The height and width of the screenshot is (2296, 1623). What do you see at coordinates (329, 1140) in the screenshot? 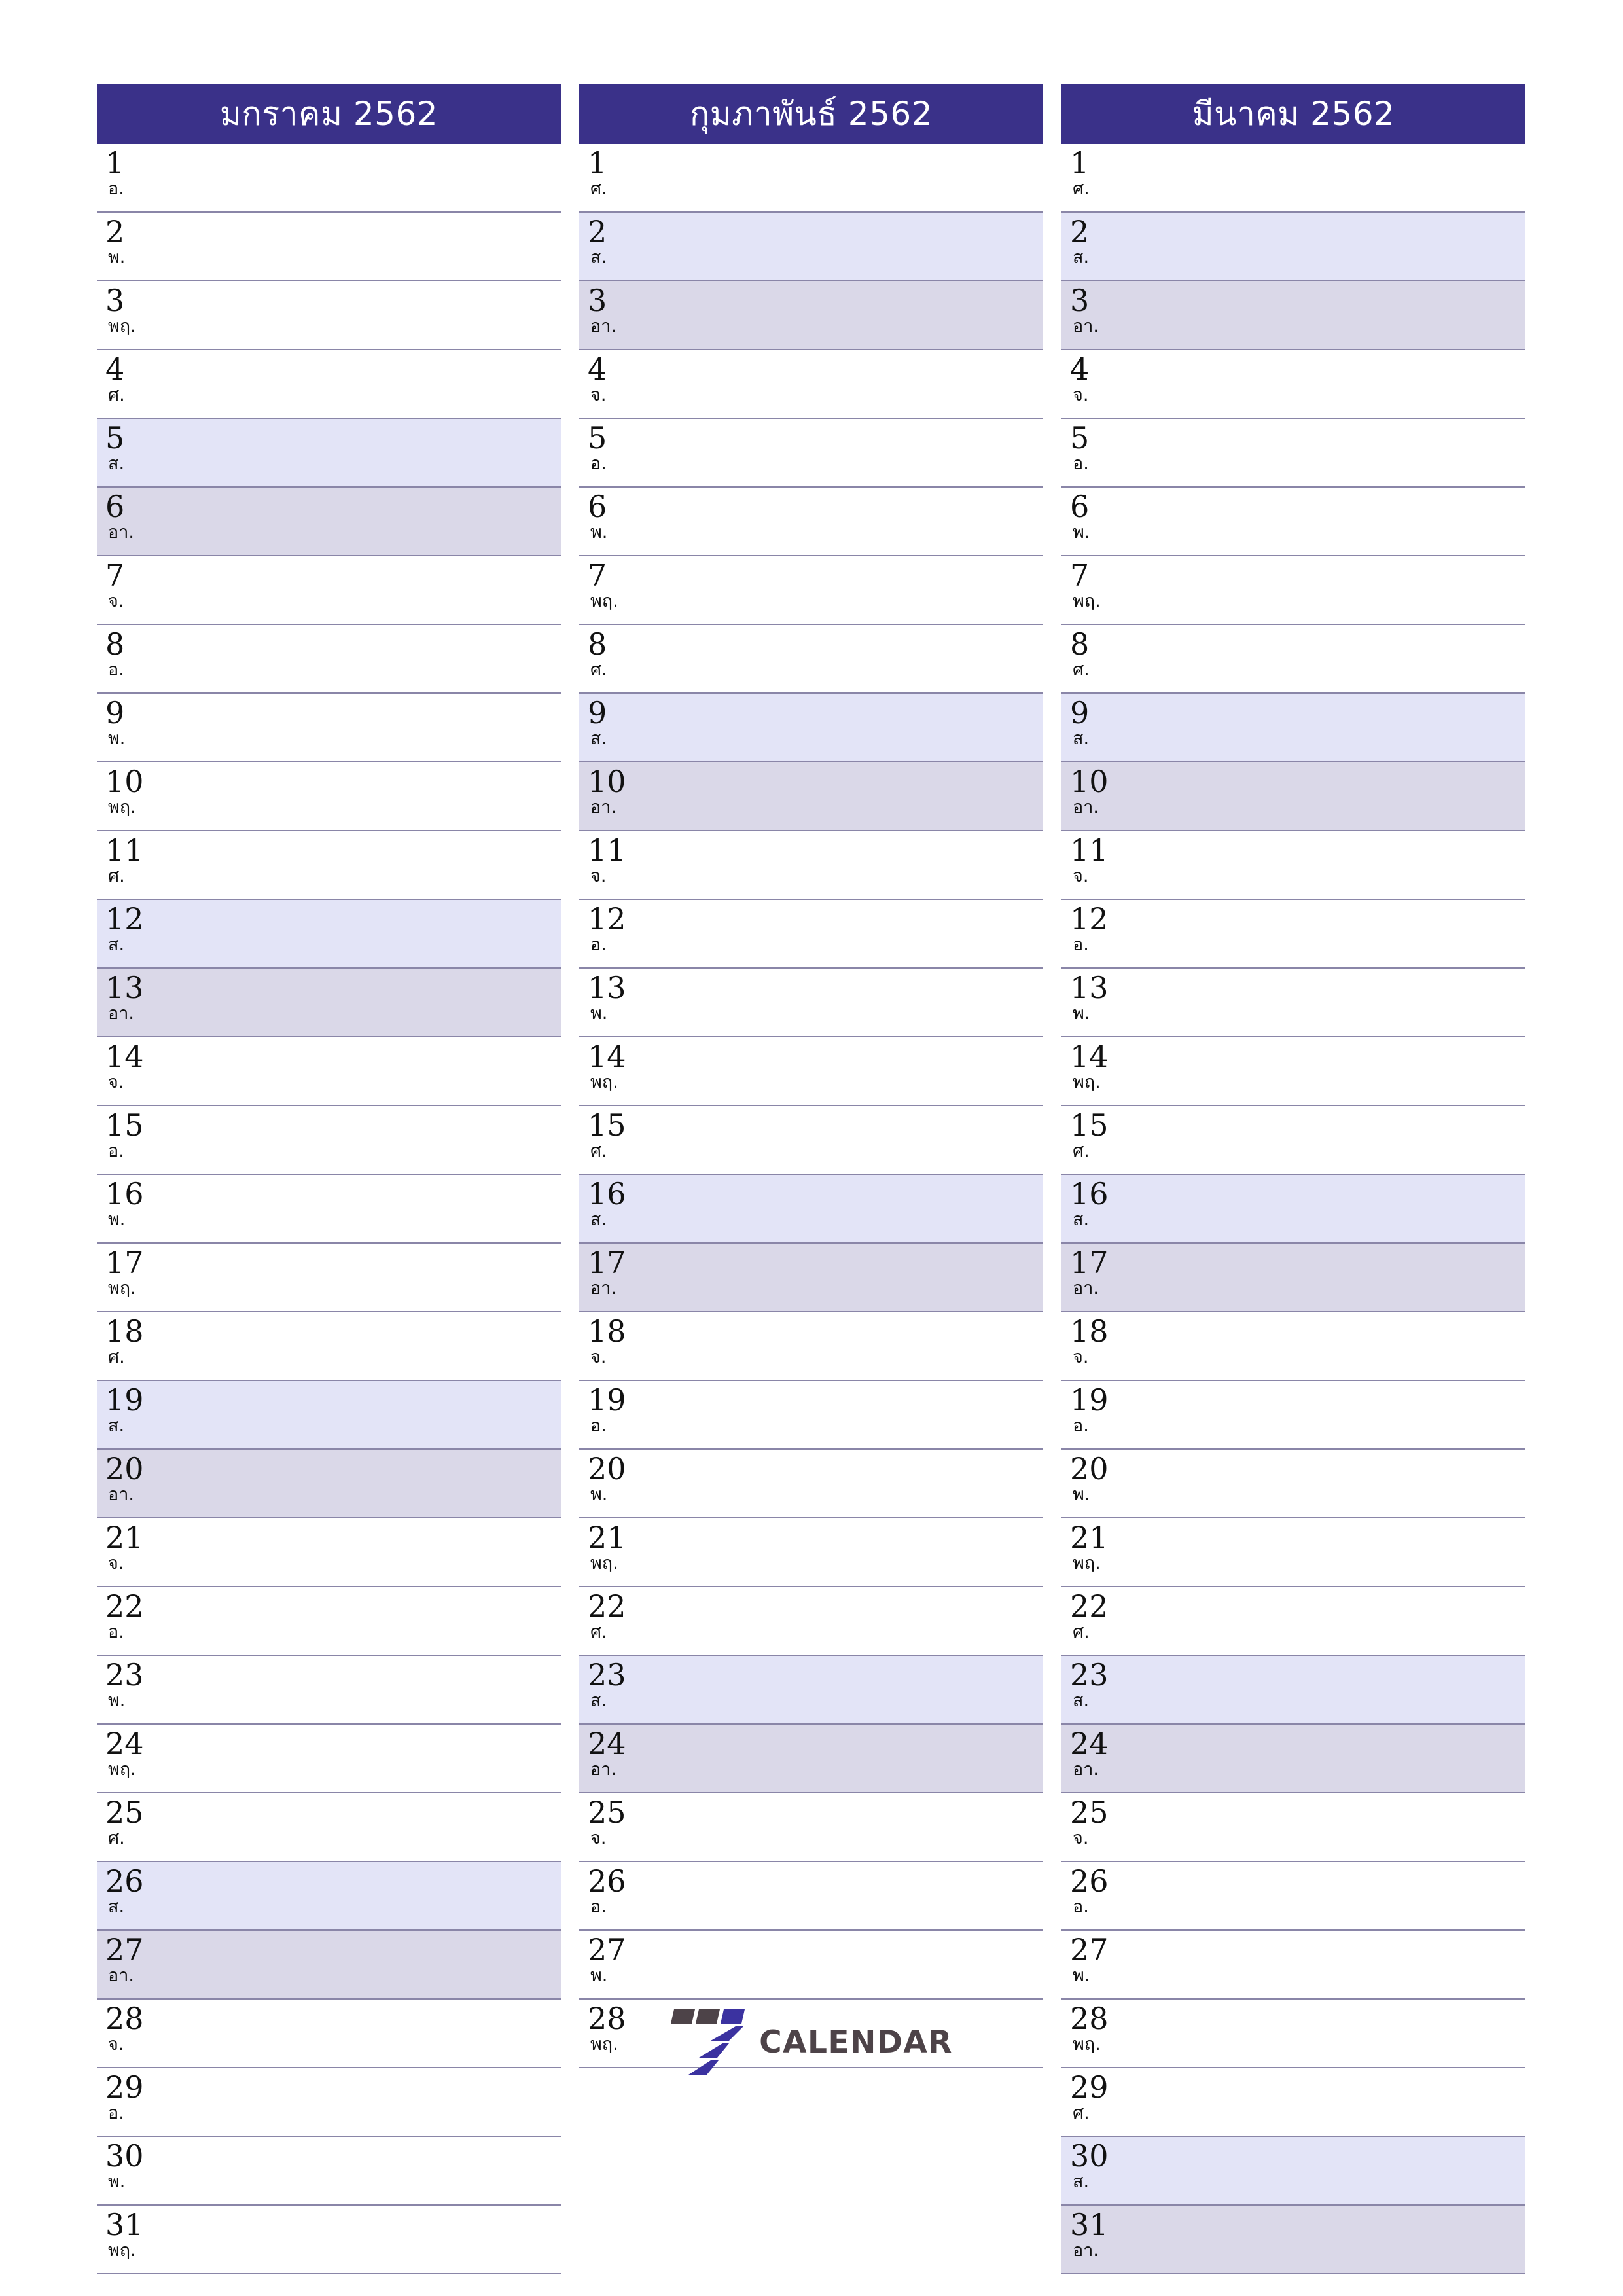
I see `day-row: 15 อ.` at bounding box center [329, 1140].